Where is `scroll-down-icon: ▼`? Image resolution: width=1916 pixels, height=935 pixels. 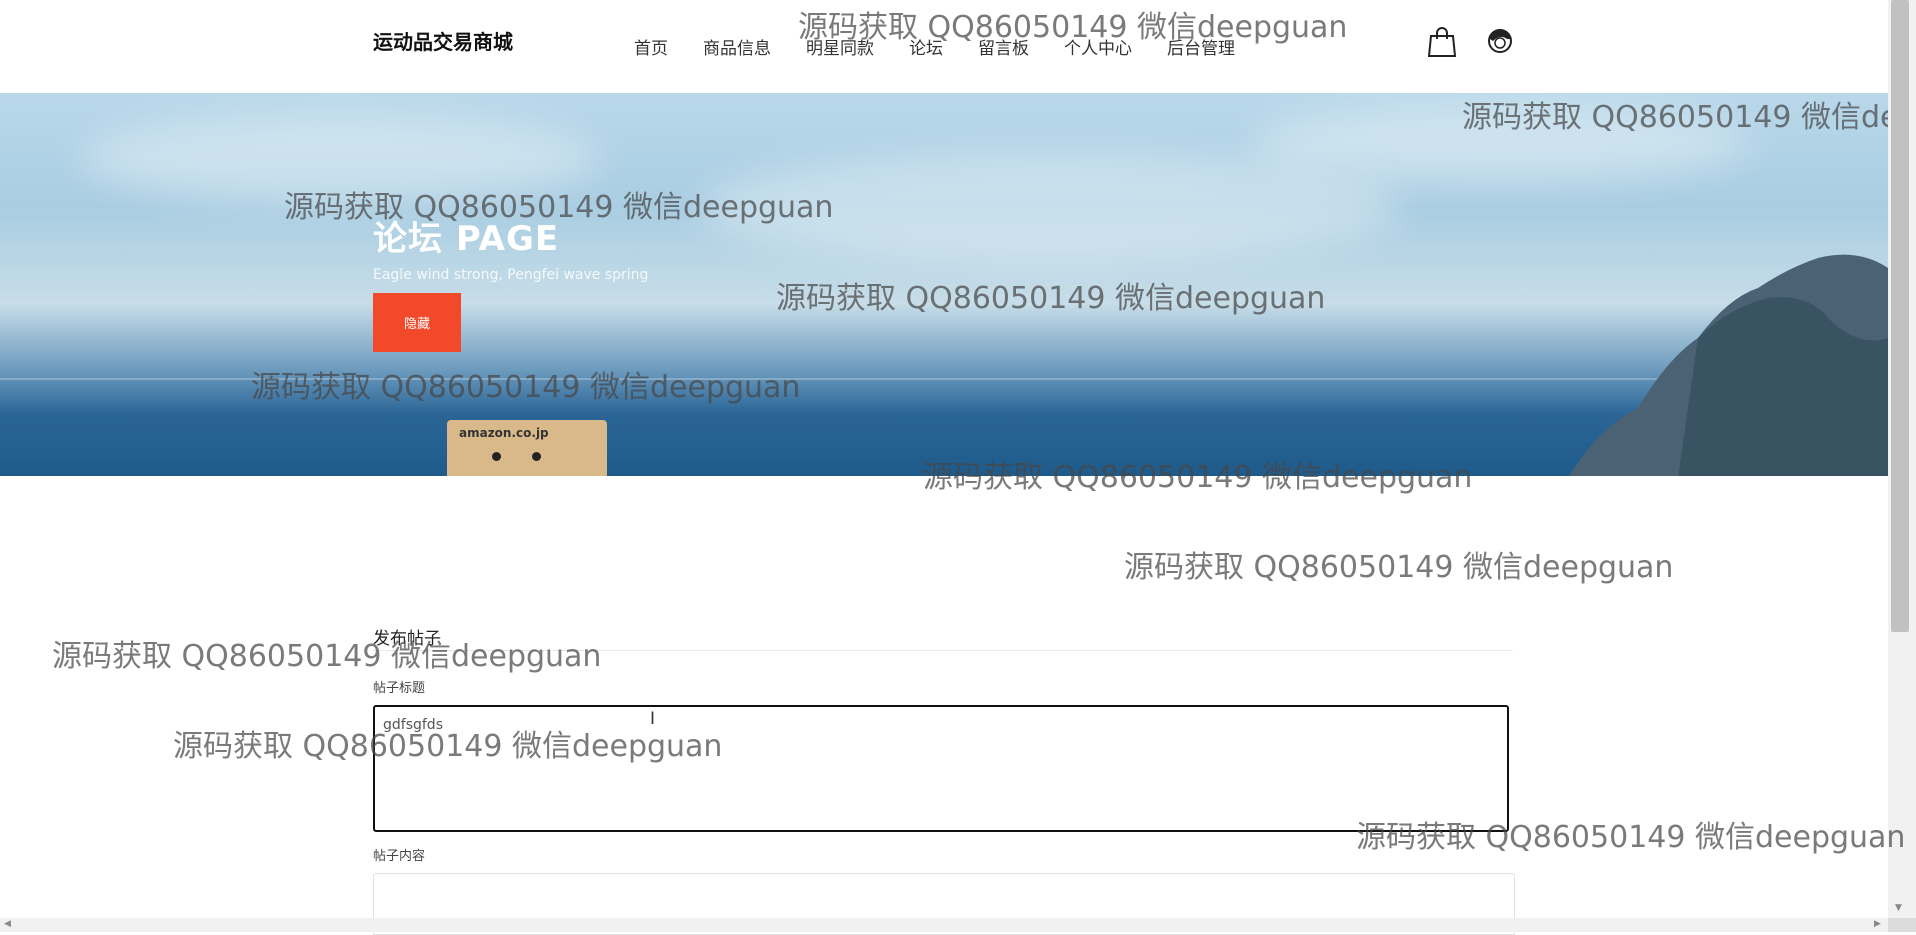 scroll-down-icon: ▼ is located at coordinates (1898, 908).